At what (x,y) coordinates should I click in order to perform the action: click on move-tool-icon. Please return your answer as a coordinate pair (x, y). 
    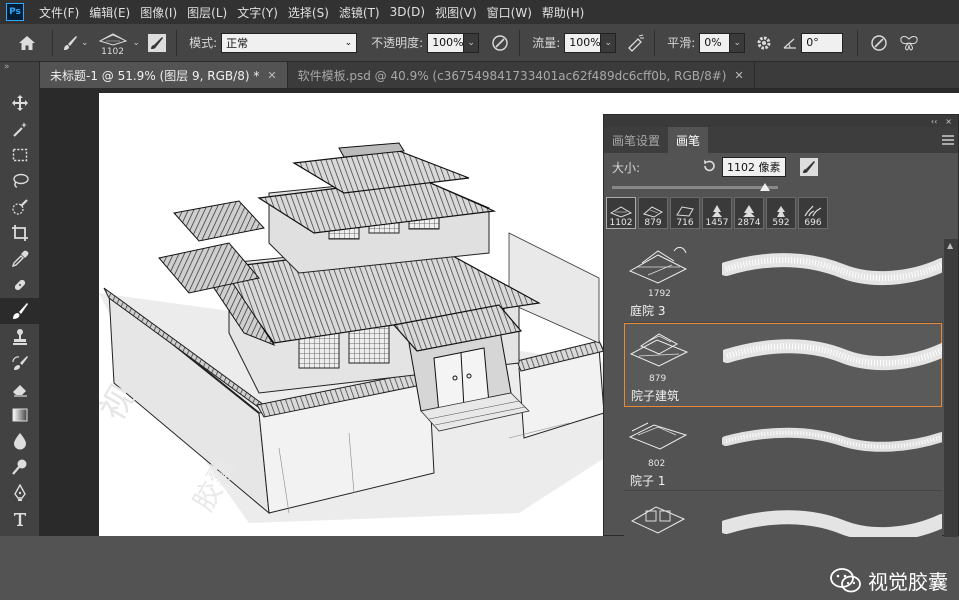
    Looking at the image, I should click on (20, 103).